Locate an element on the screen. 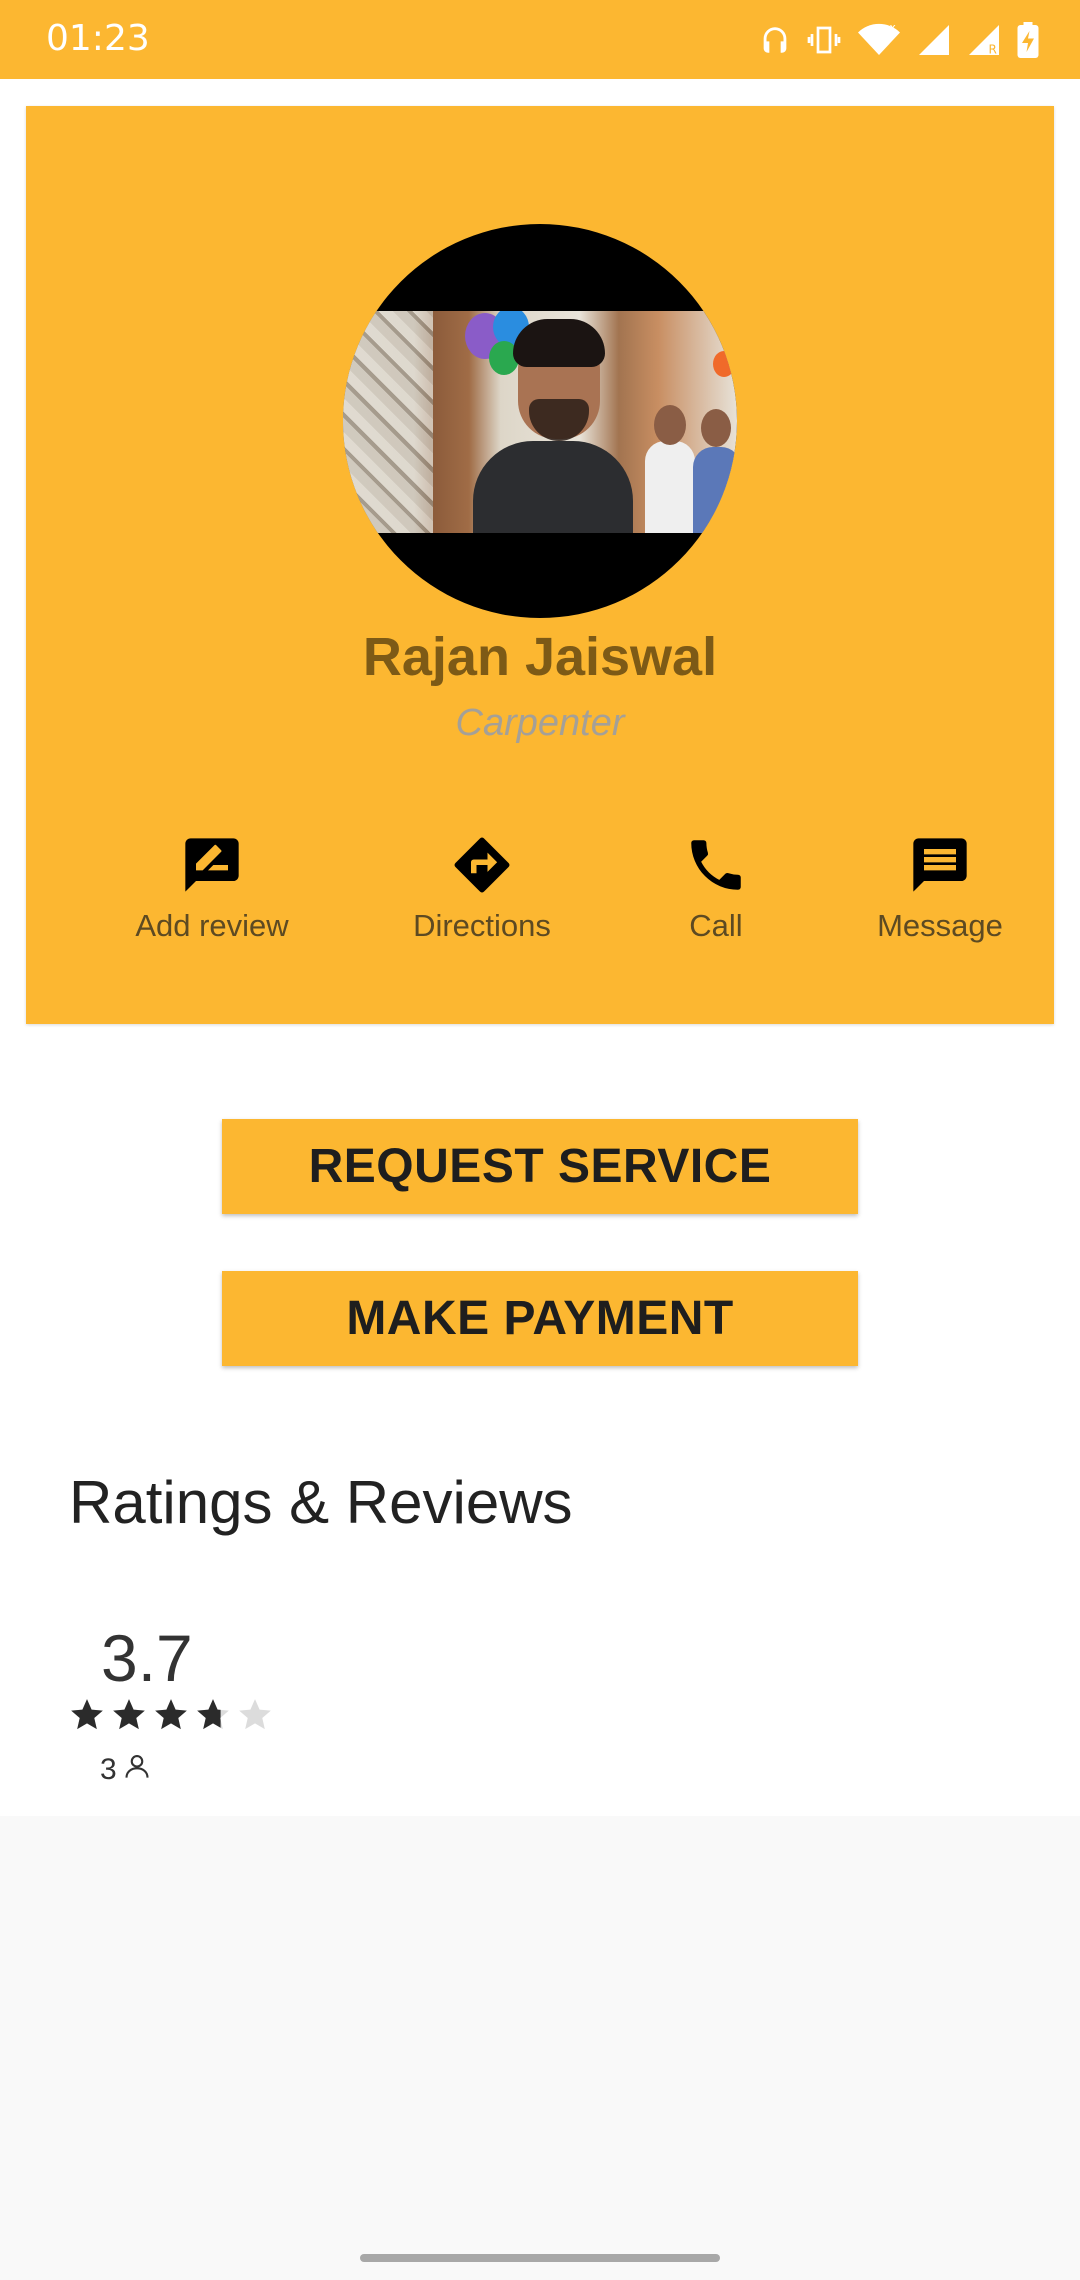 The width and height of the screenshot is (1080, 2280). profile-profession: Carpenter is located at coordinates (540, 723).